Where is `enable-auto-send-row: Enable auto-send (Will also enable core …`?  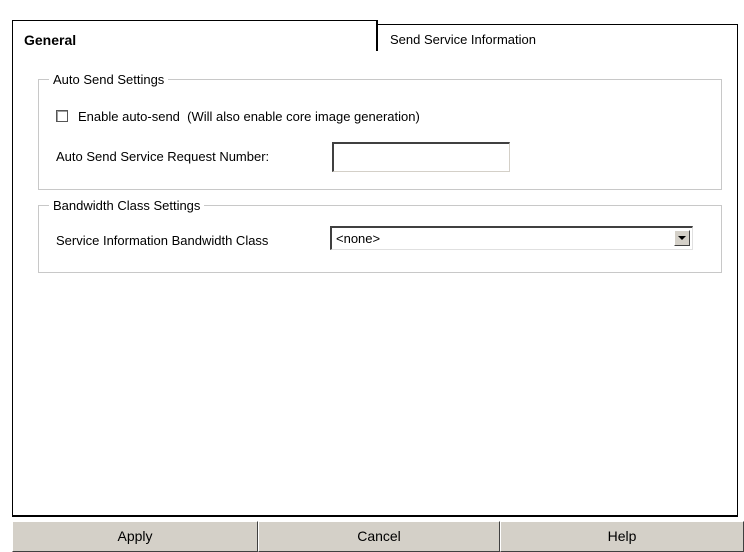
enable-auto-send-row: Enable auto-send (Will also enable core … is located at coordinates (238, 116).